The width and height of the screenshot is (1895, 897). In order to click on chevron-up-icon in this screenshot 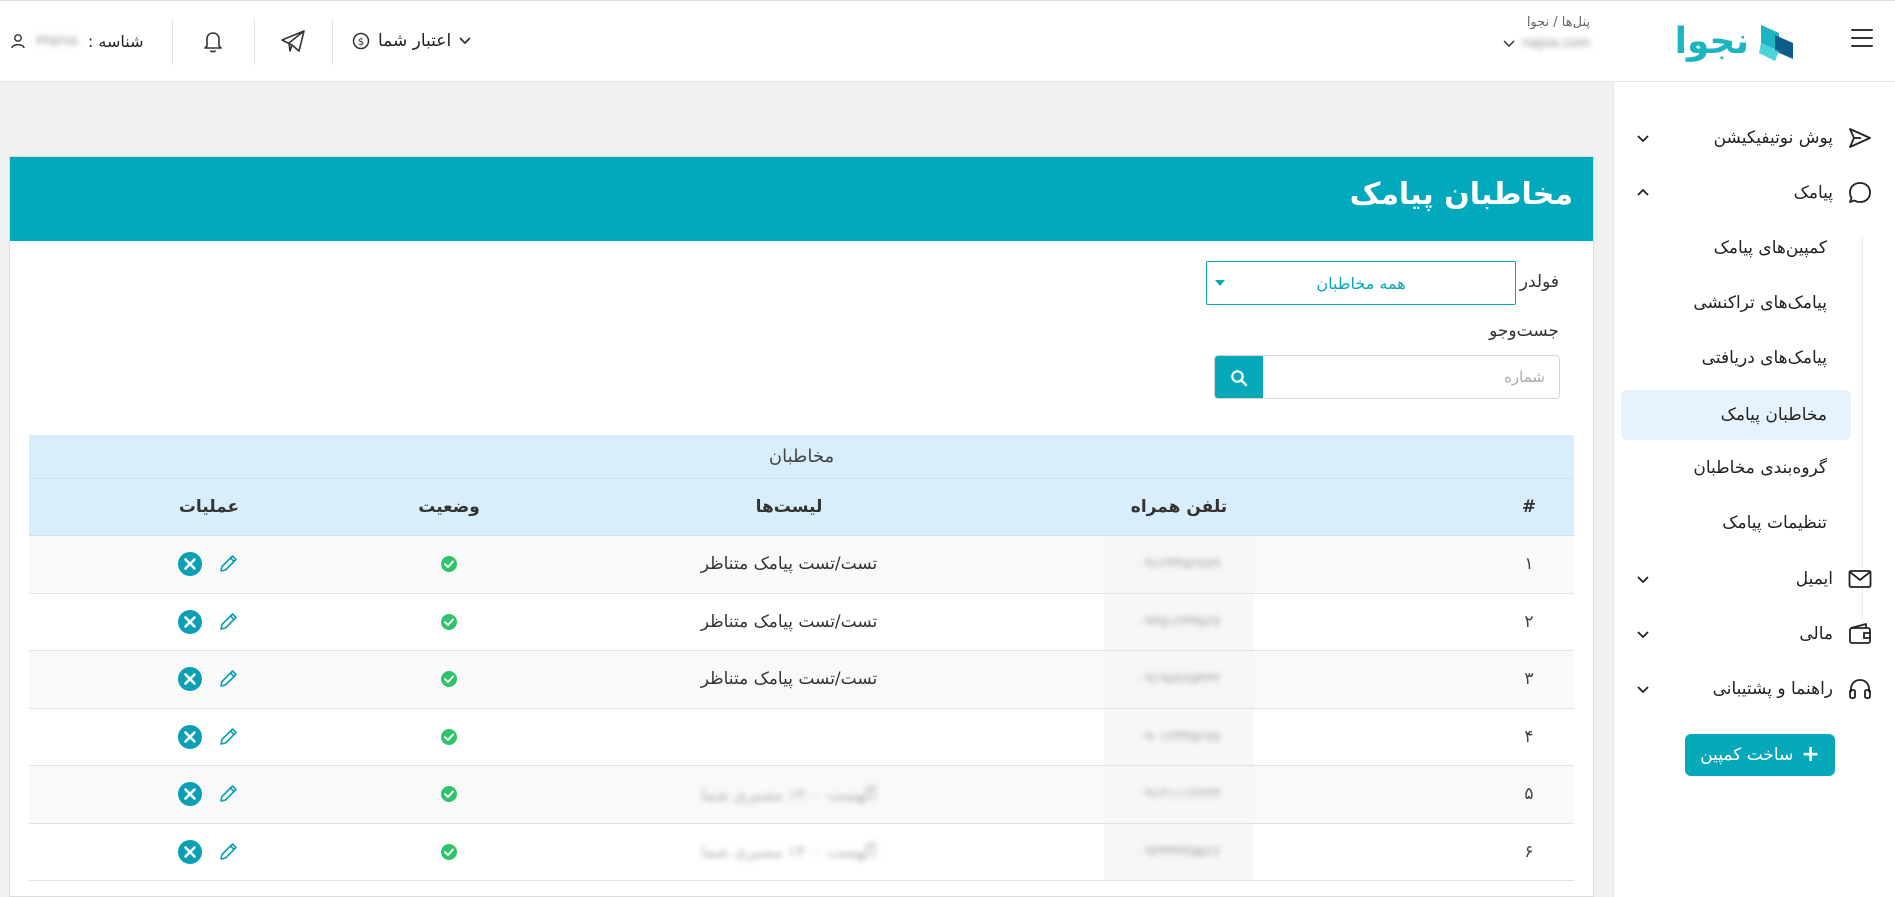, I will do `click(1643, 192)`.